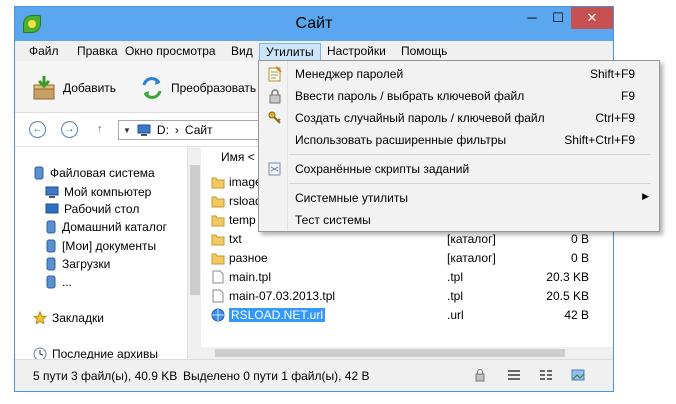 This screenshot has width=676, height=404. What do you see at coordinates (102, 209) in the screenshot?
I see `tree-item-label: Рабочий стол` at bounding box center [102, 209].